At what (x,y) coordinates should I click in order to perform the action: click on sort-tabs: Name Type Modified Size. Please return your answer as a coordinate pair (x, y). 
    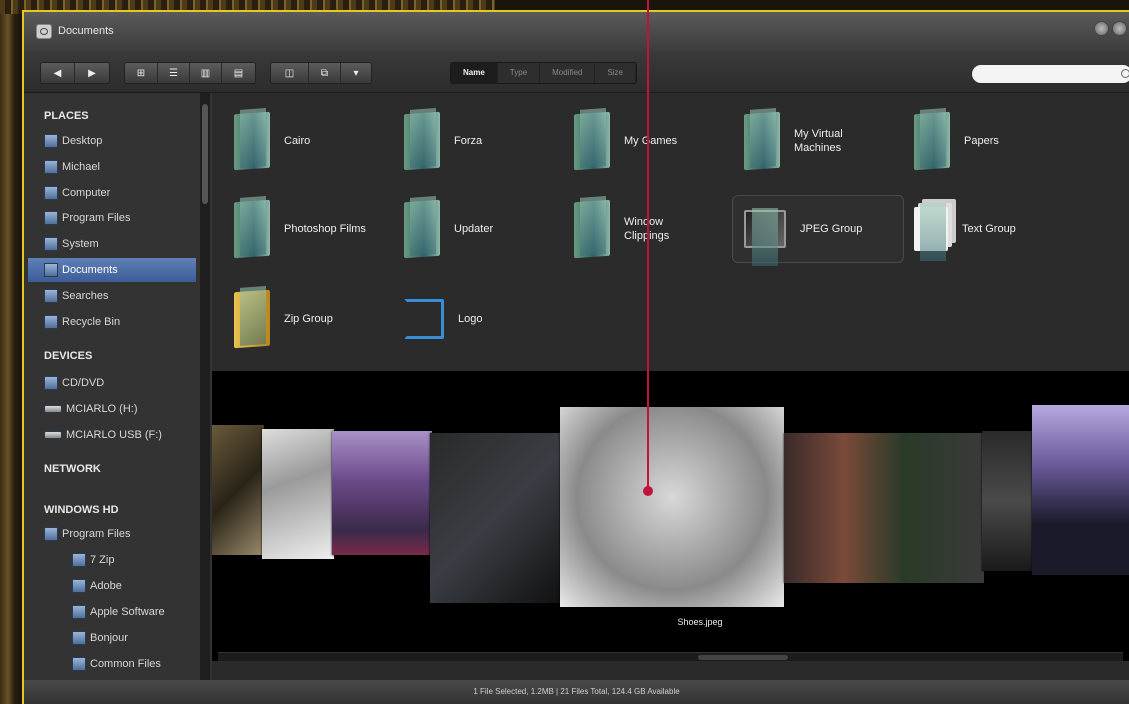
    Looking at the image, I should click on (543, 73).